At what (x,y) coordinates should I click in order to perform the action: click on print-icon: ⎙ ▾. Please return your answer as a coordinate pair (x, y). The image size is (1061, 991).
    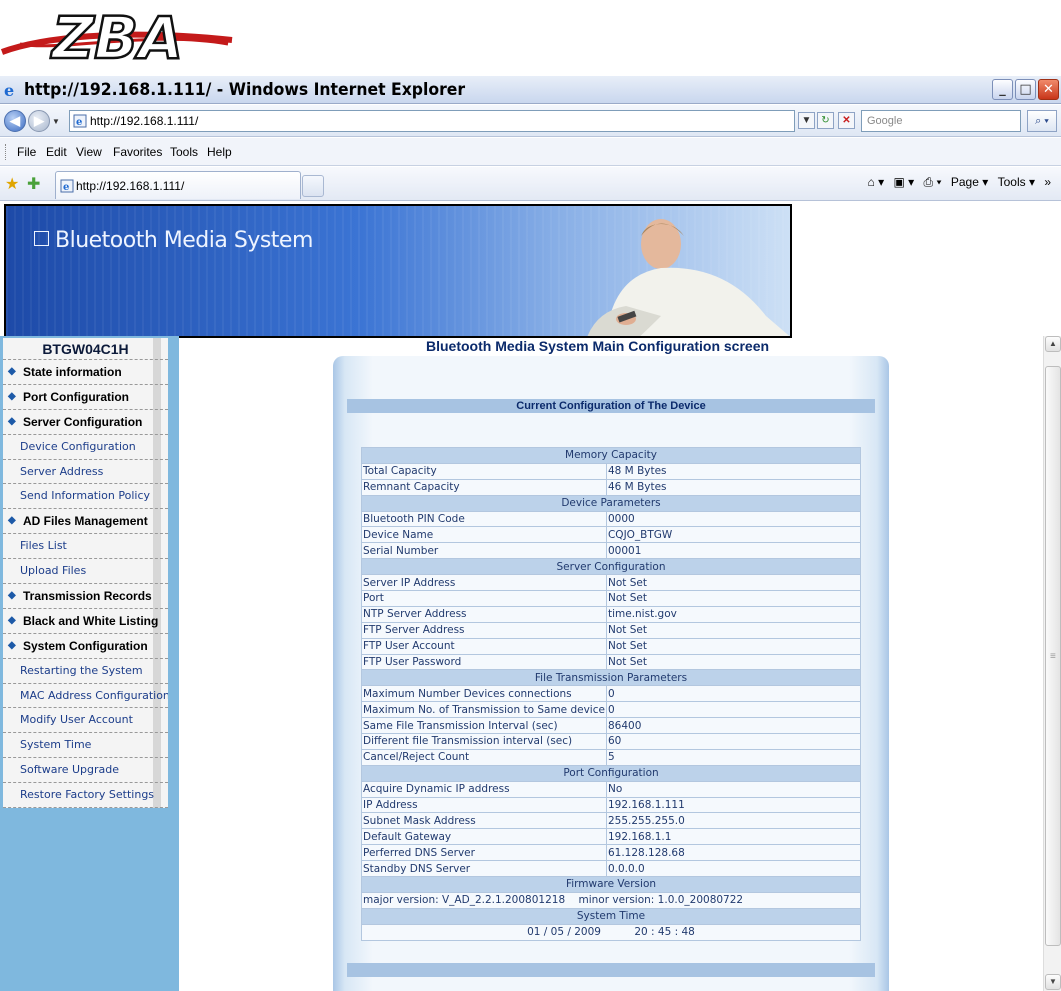
    Looking at the image, I should click on (933, 182).